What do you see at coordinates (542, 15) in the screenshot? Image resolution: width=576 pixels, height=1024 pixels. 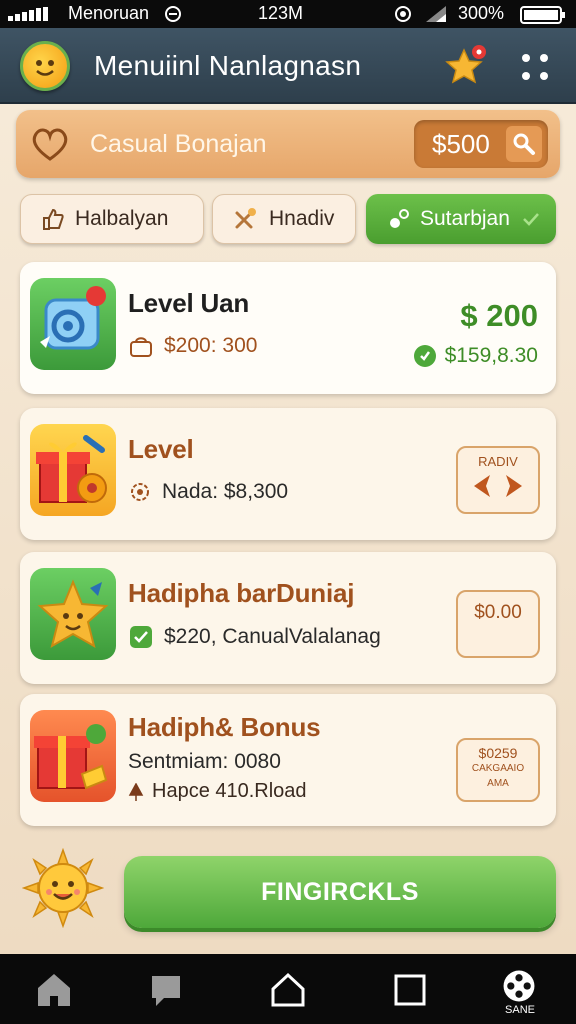 I see `battery-icon` at bounding box center [542, 15].